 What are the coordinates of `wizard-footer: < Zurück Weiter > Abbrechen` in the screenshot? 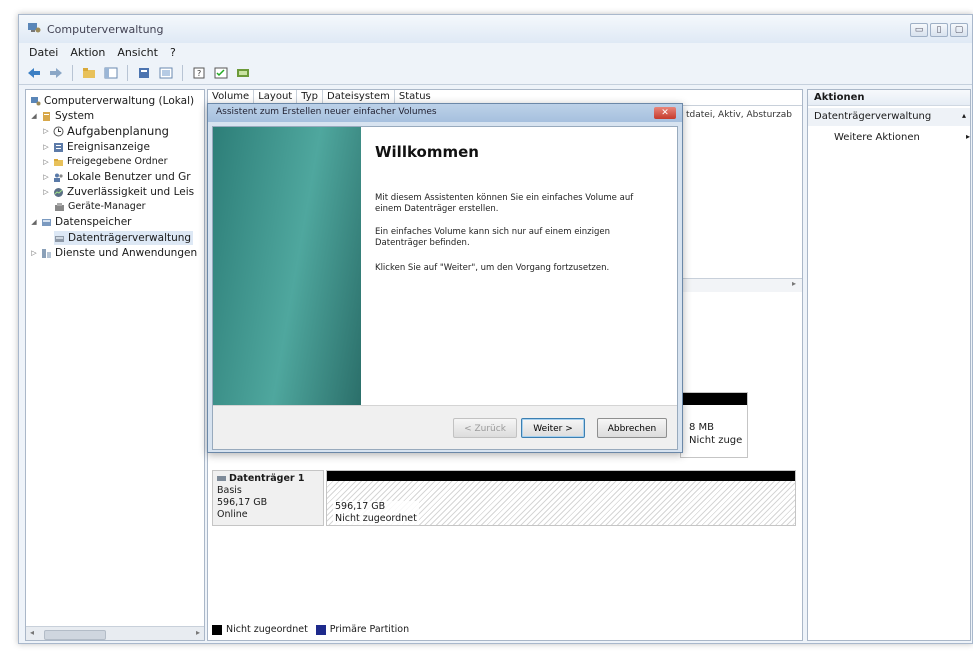 It's located at (445, 427).